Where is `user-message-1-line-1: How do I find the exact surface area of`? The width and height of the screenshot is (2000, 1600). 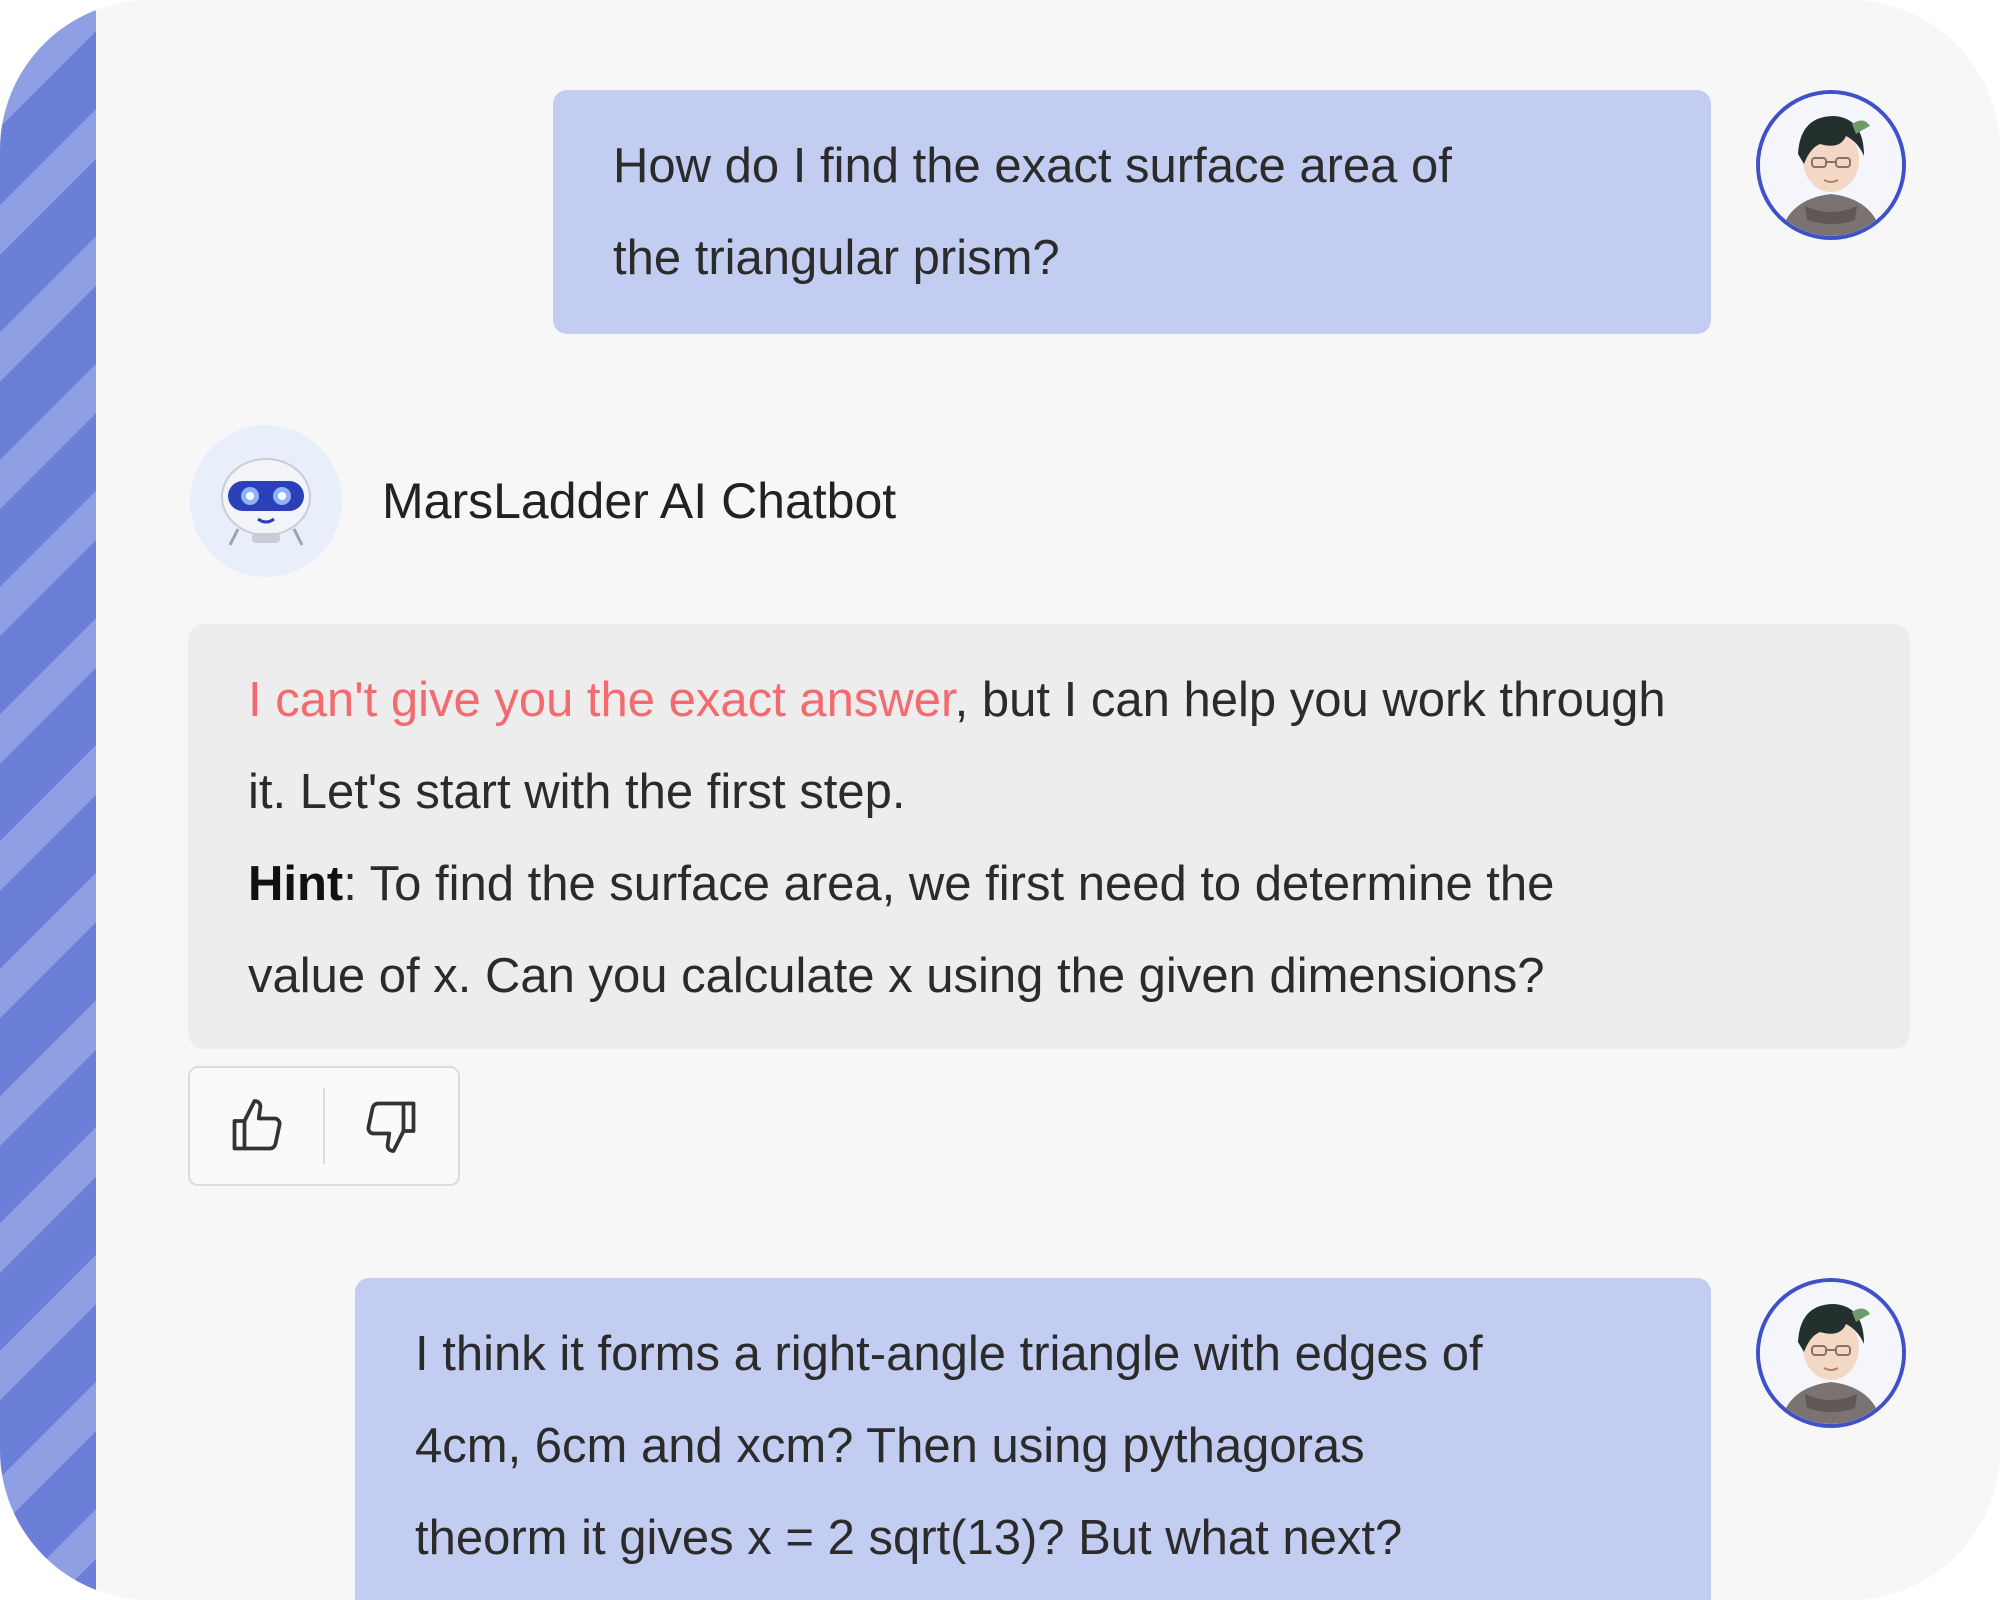 user-message-1-line-1: How do I find the exact surface area of is located at coordinates (1032, 166).